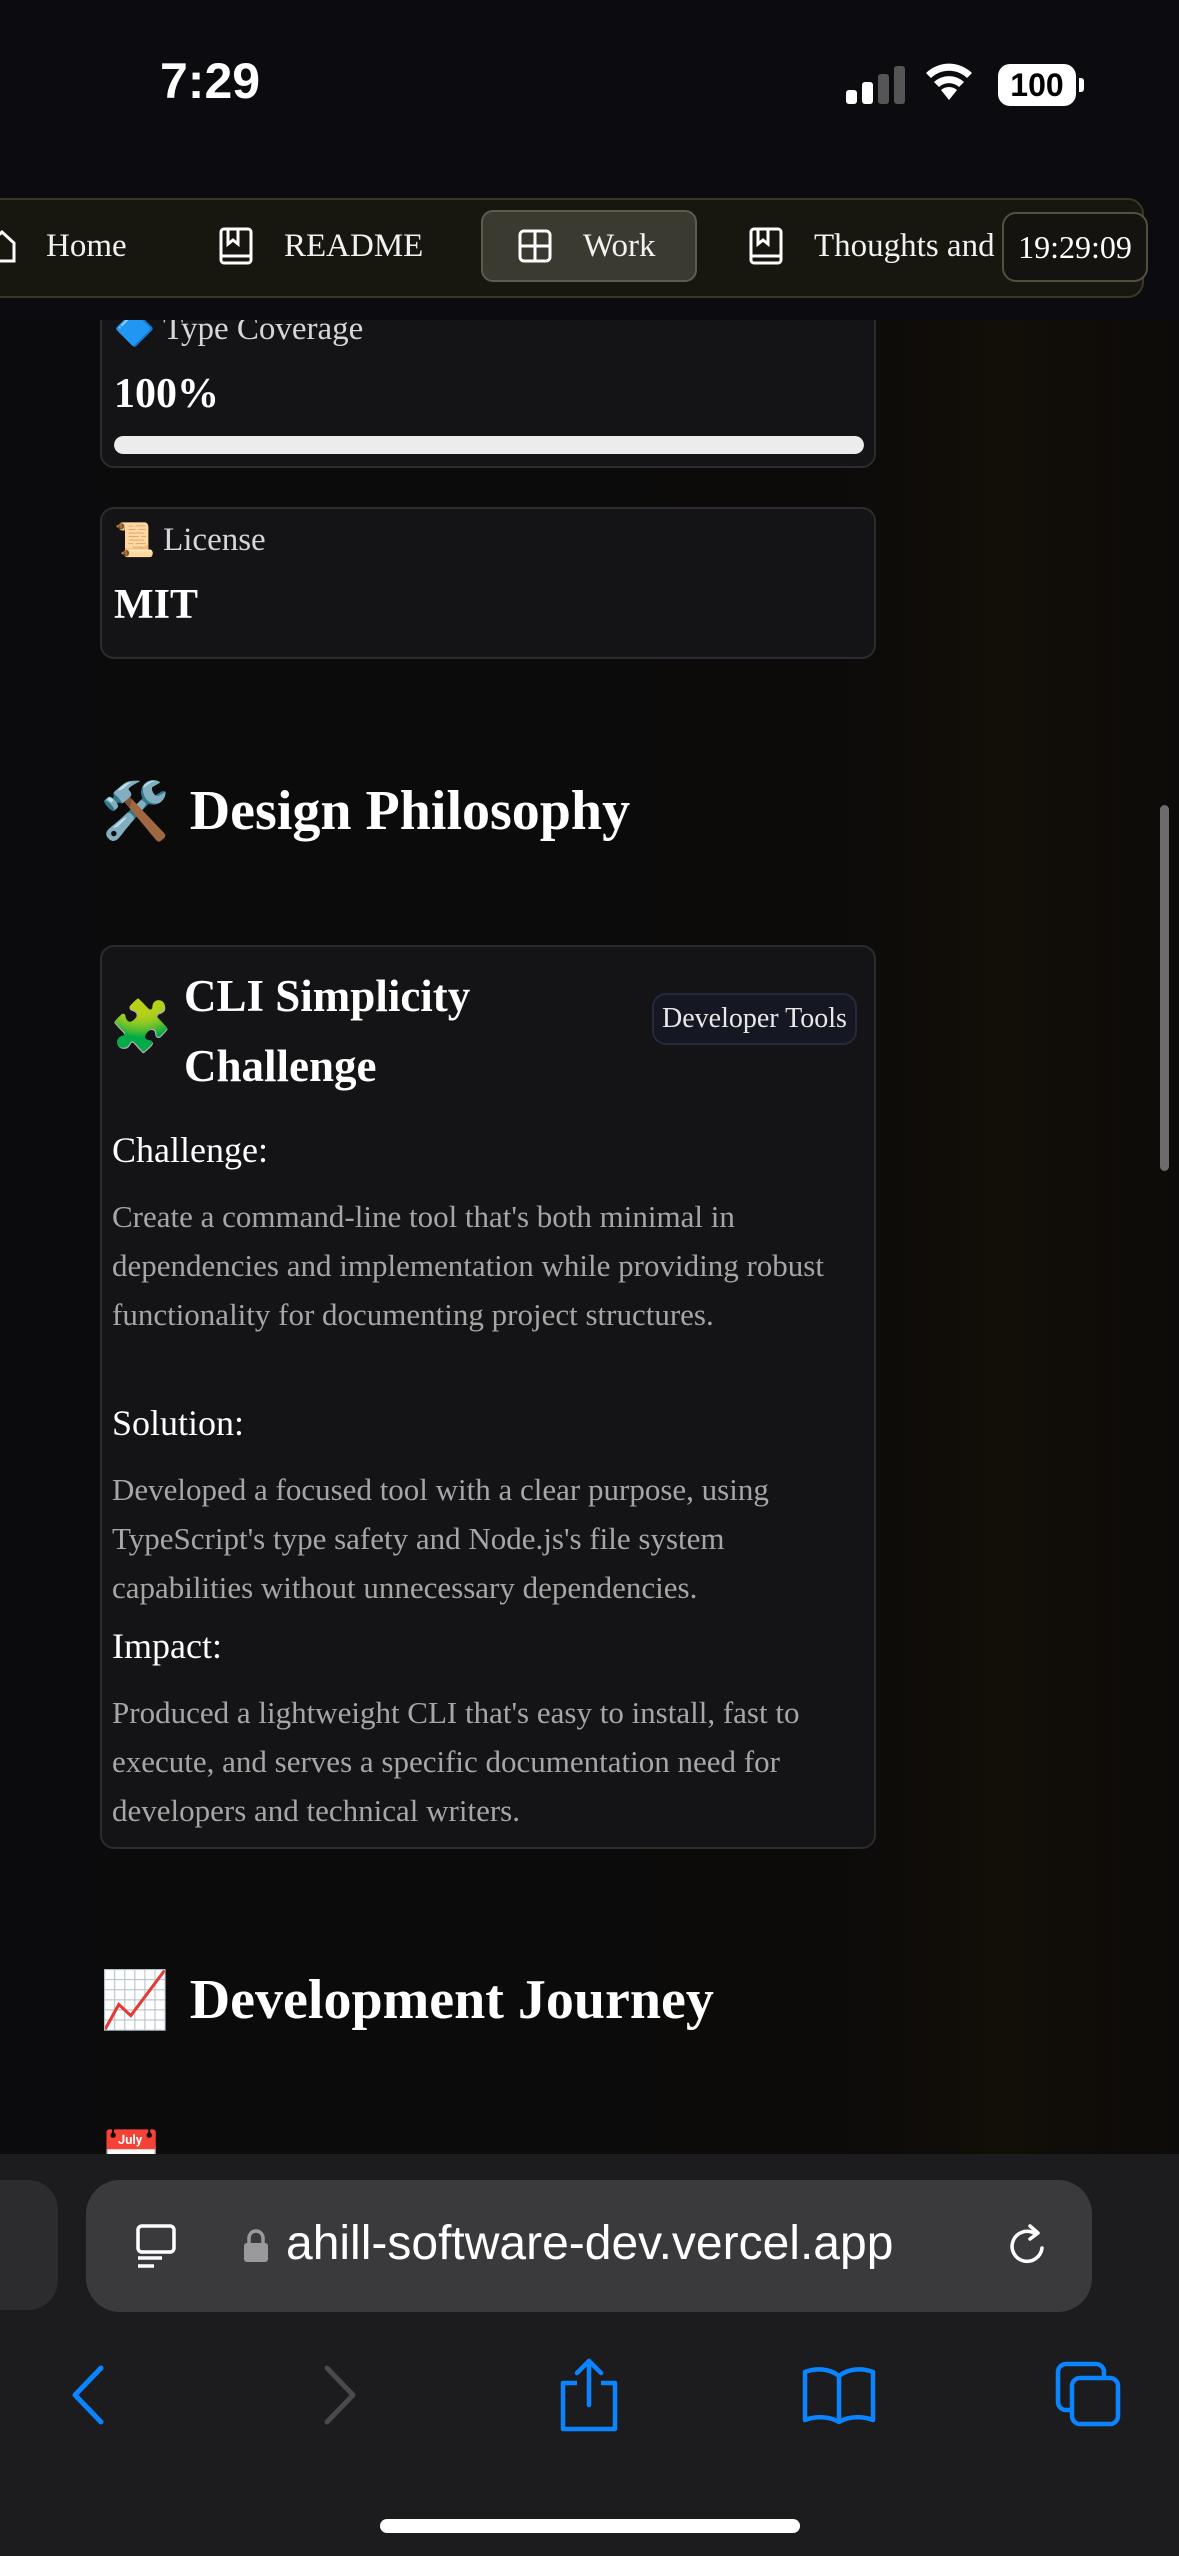 The image size is (1179, 2556). What do you see at coordinates (135, 812) in the screenshot?
I see `tools-icon: 🛠️` at bounding box center [135, 812].